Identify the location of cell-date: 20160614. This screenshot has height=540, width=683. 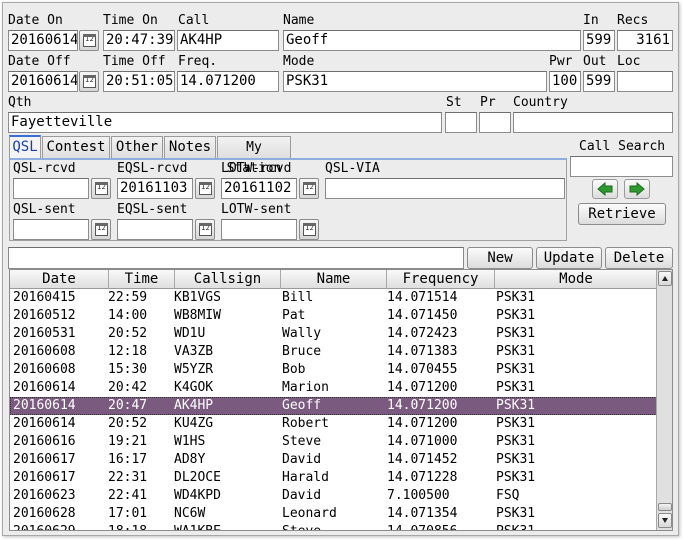
(44, 405).